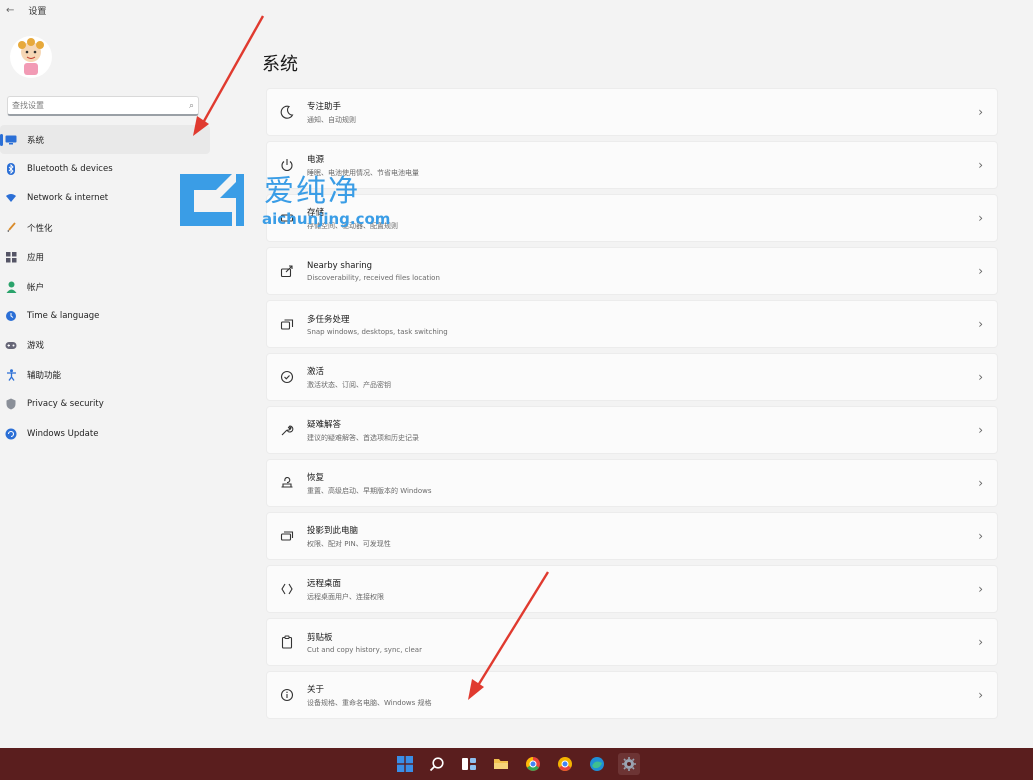 The width and height of the screenshot is (1033, 780). Describe the element at coordinates (369, 702) in the screenshot. I see `settings-item-subtitle: 设备规格、重命名电脑、Windows 规格` at that location.